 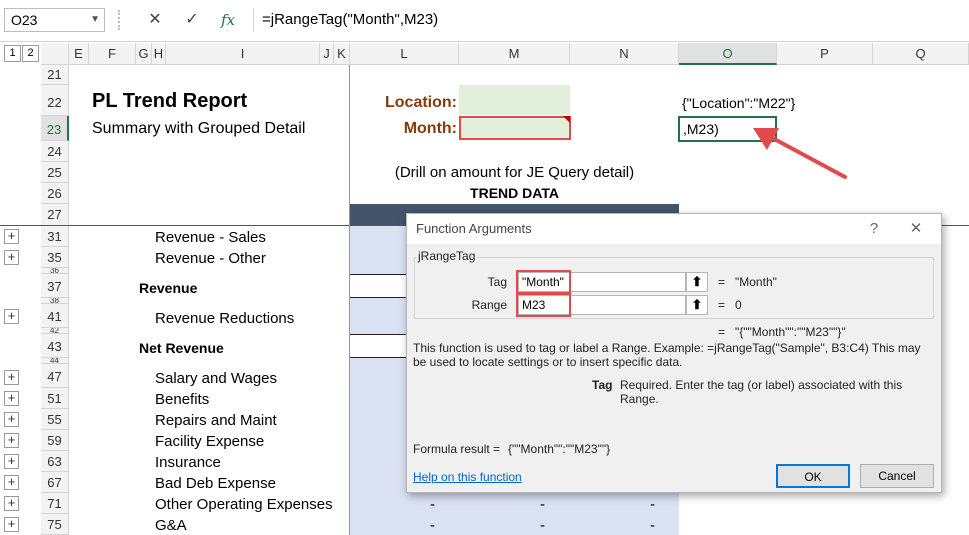 I want to click on formula-bar: O23 ▼ ✕ ✓ fx =jRangeTag("Month",M23), so click(x=484, y=21).